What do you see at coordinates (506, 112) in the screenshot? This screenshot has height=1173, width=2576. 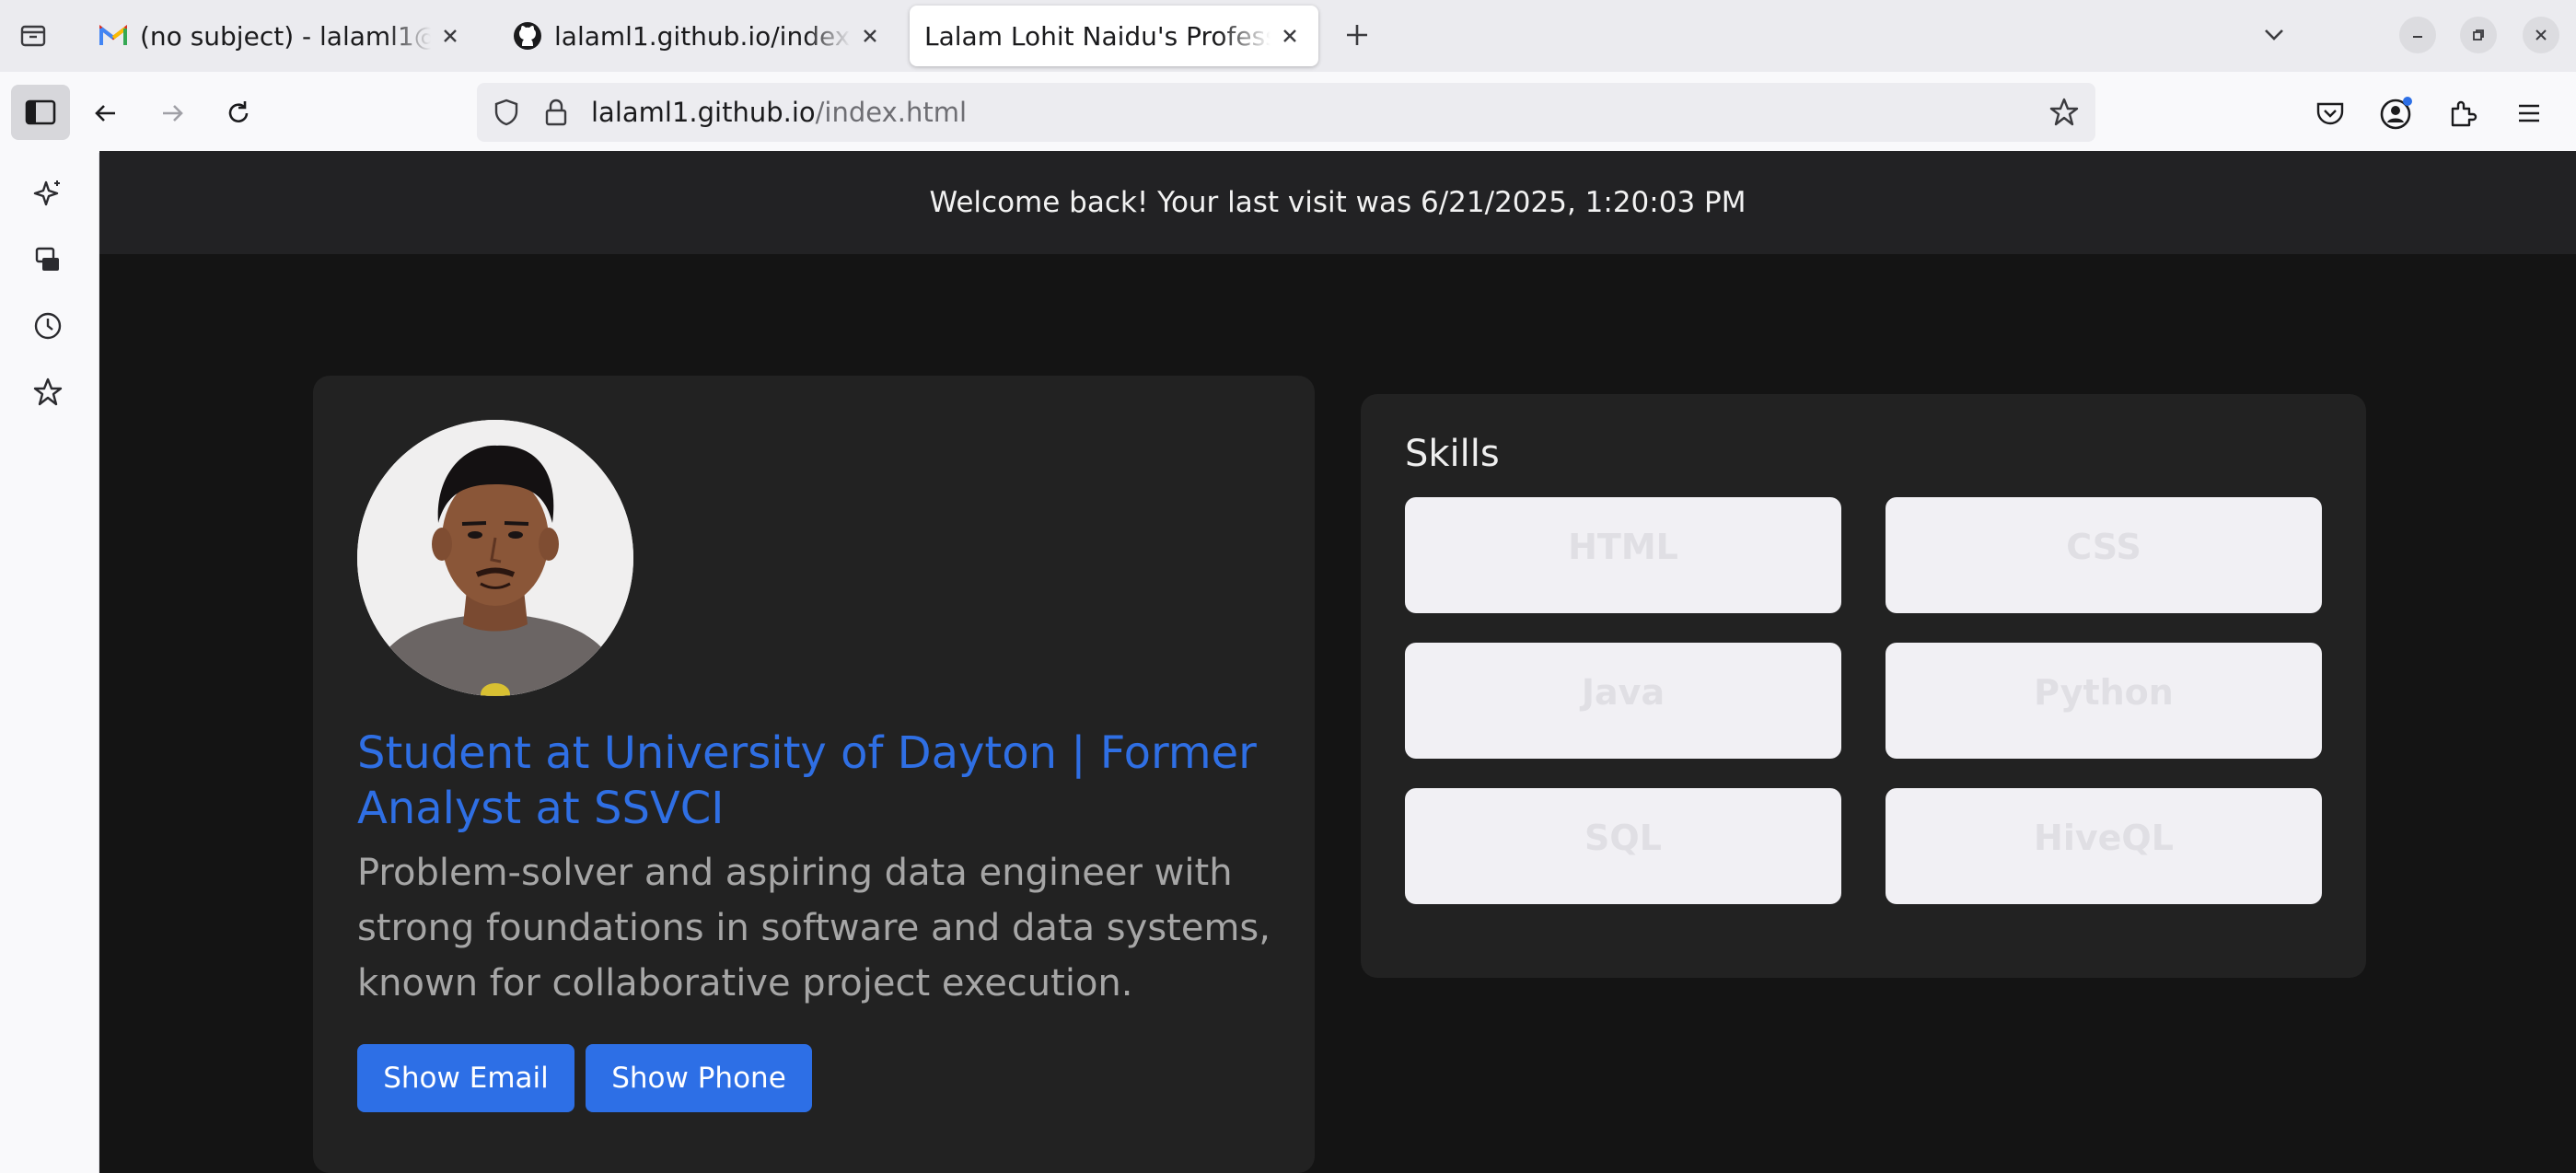 I see `tracking-protection-shield-icon` at bounding box center [506, 112].